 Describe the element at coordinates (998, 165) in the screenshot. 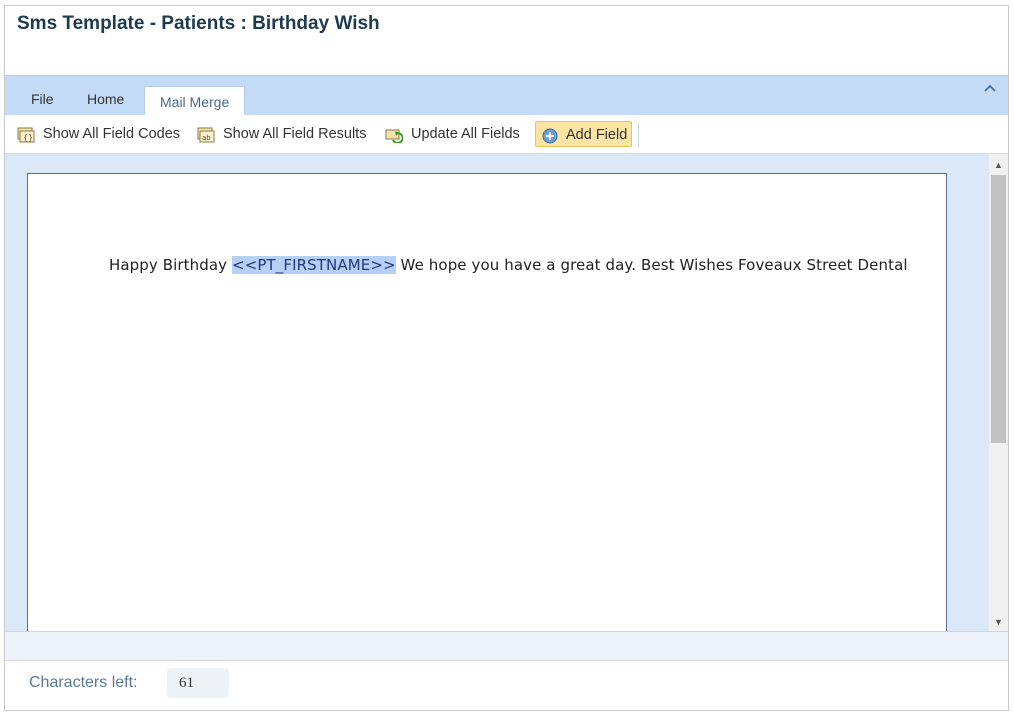

I see `scroll-up-arrow-icon: ▲` at that location.